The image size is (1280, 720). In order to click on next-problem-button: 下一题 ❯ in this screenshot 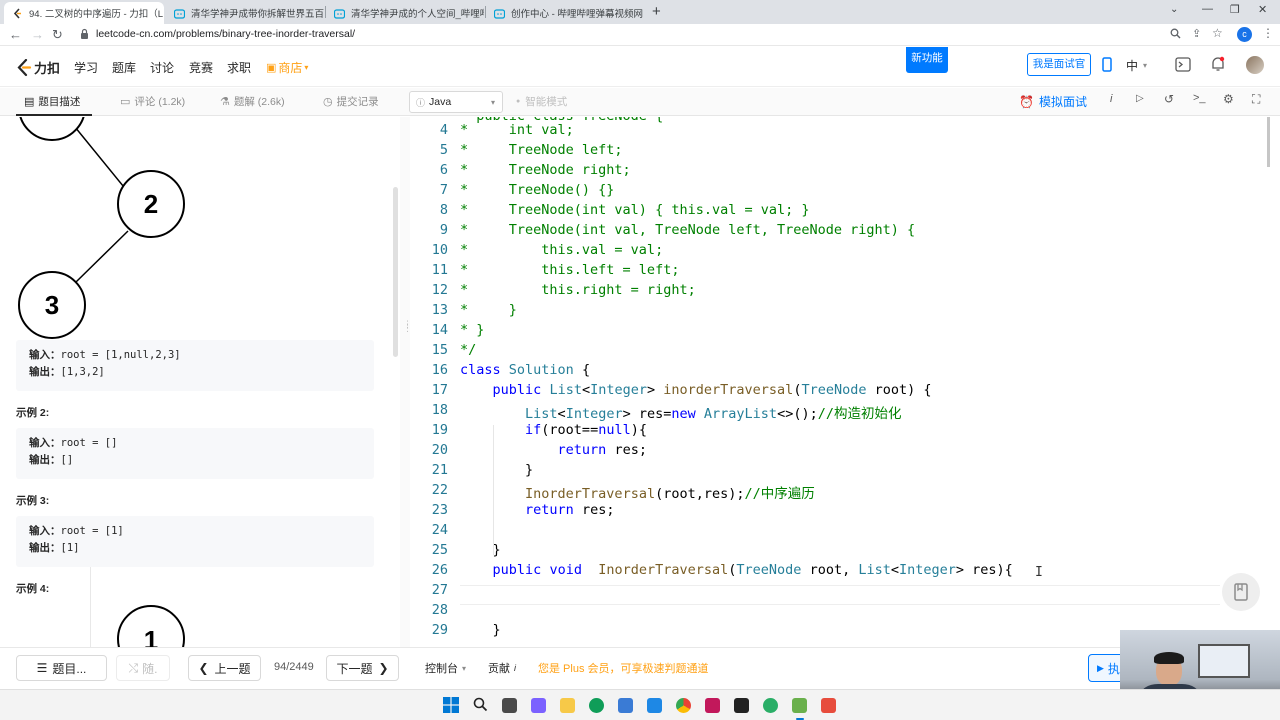, I will do `click(362, 668)`.